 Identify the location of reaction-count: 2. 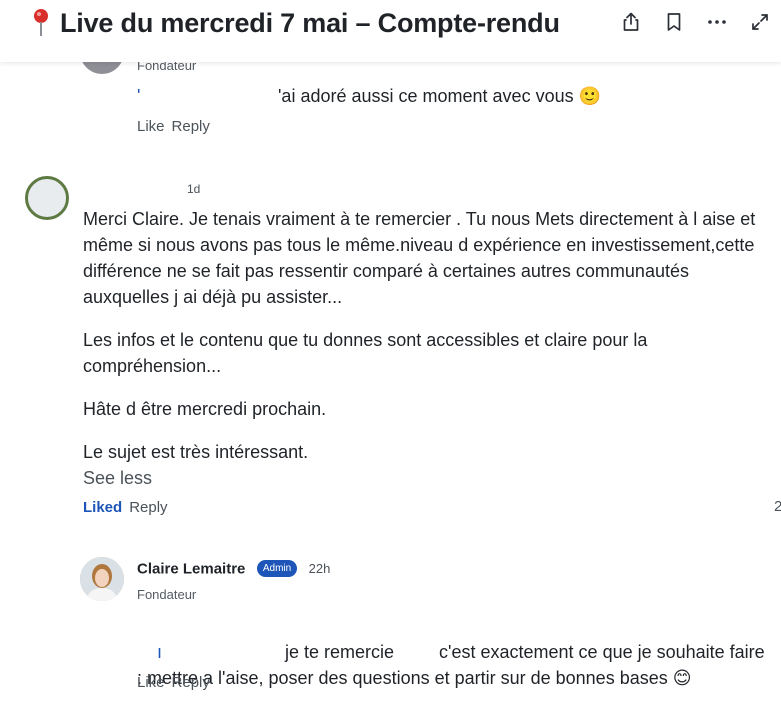
(777, 506).